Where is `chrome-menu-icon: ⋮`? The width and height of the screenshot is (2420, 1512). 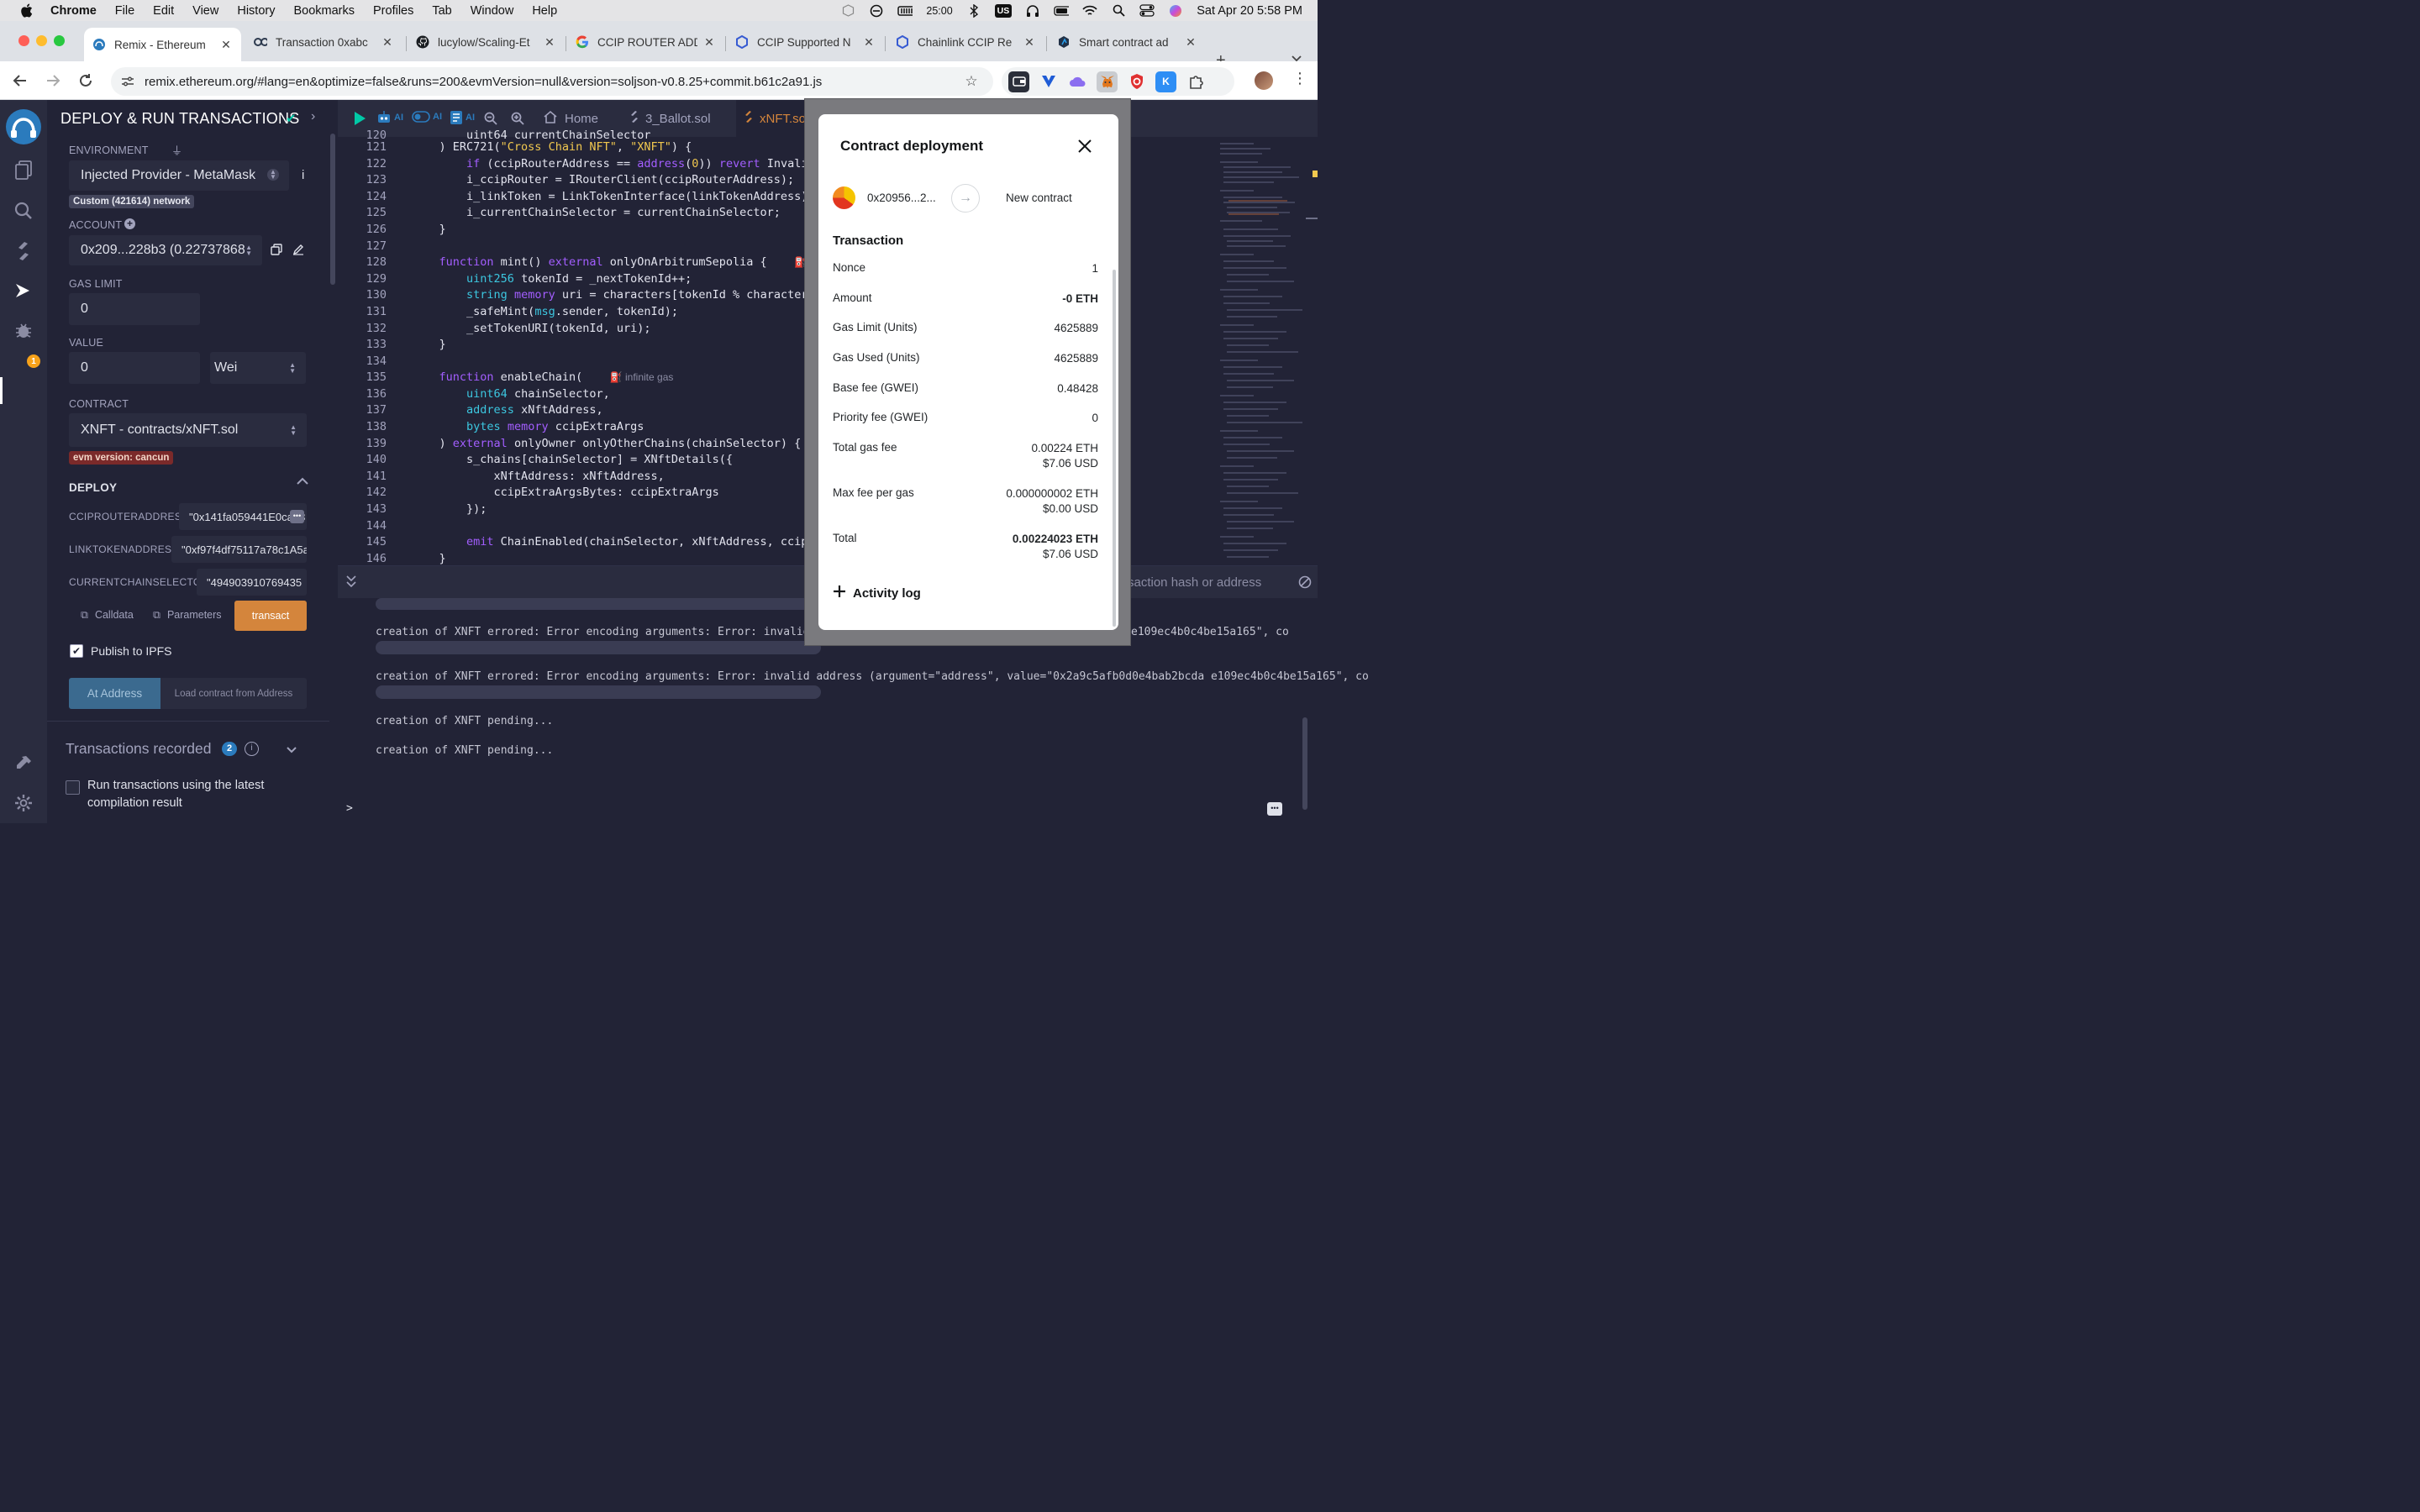 chrome-menu-icon: ⋮ is located at coordinates (1299, 78).